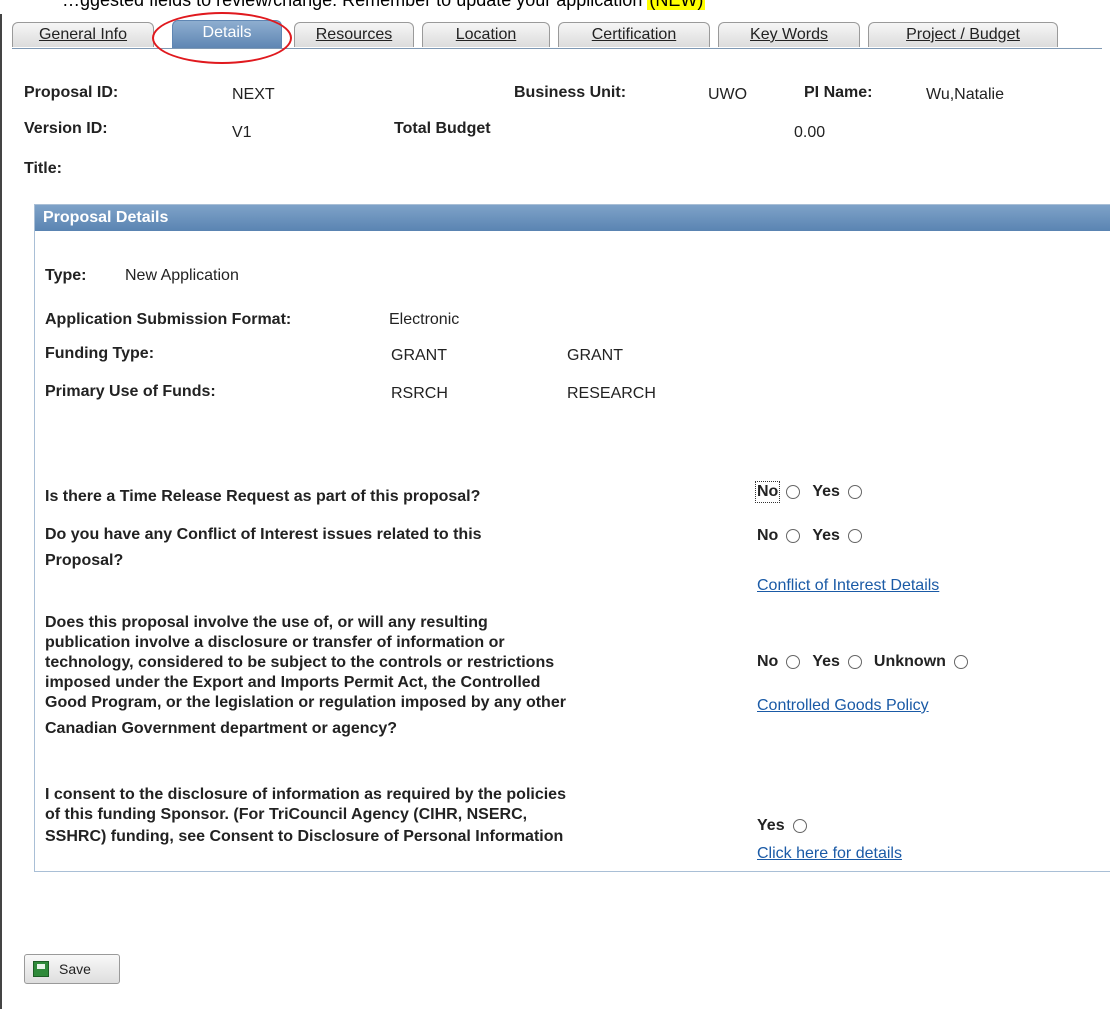 Image resolution: width=1110 pixels, height=1009 pixels. What do you see at coordinates (84, 560) in the screenshot?
I see `coi-question-line2: Proposal?` at bounding box center [84, 560].